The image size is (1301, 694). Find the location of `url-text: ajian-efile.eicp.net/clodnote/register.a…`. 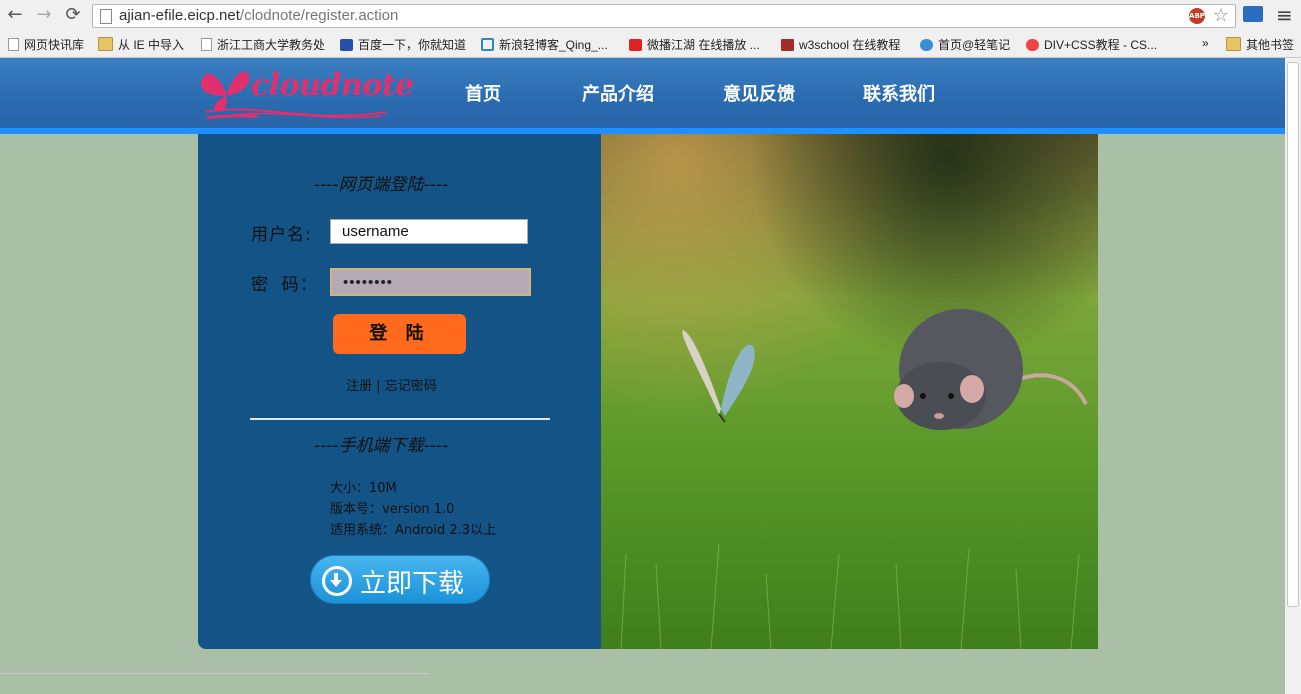

url-text: ajian-efile.eicp.net/clodnote/register.a… is located at coordinates (259, 15).